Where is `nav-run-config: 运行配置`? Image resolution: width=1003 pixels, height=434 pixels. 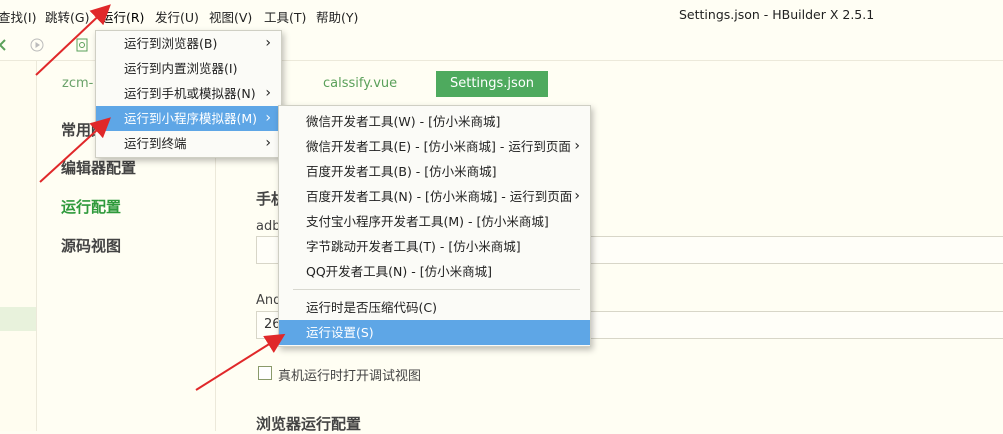
nav-run-config: 运行配置 is located at coordinates (91, 206).